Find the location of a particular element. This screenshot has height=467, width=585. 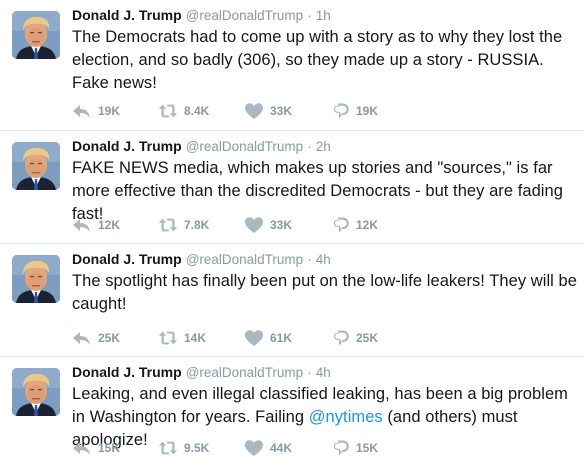

direct-message-count: 12K is located at coordinates (367, 225).